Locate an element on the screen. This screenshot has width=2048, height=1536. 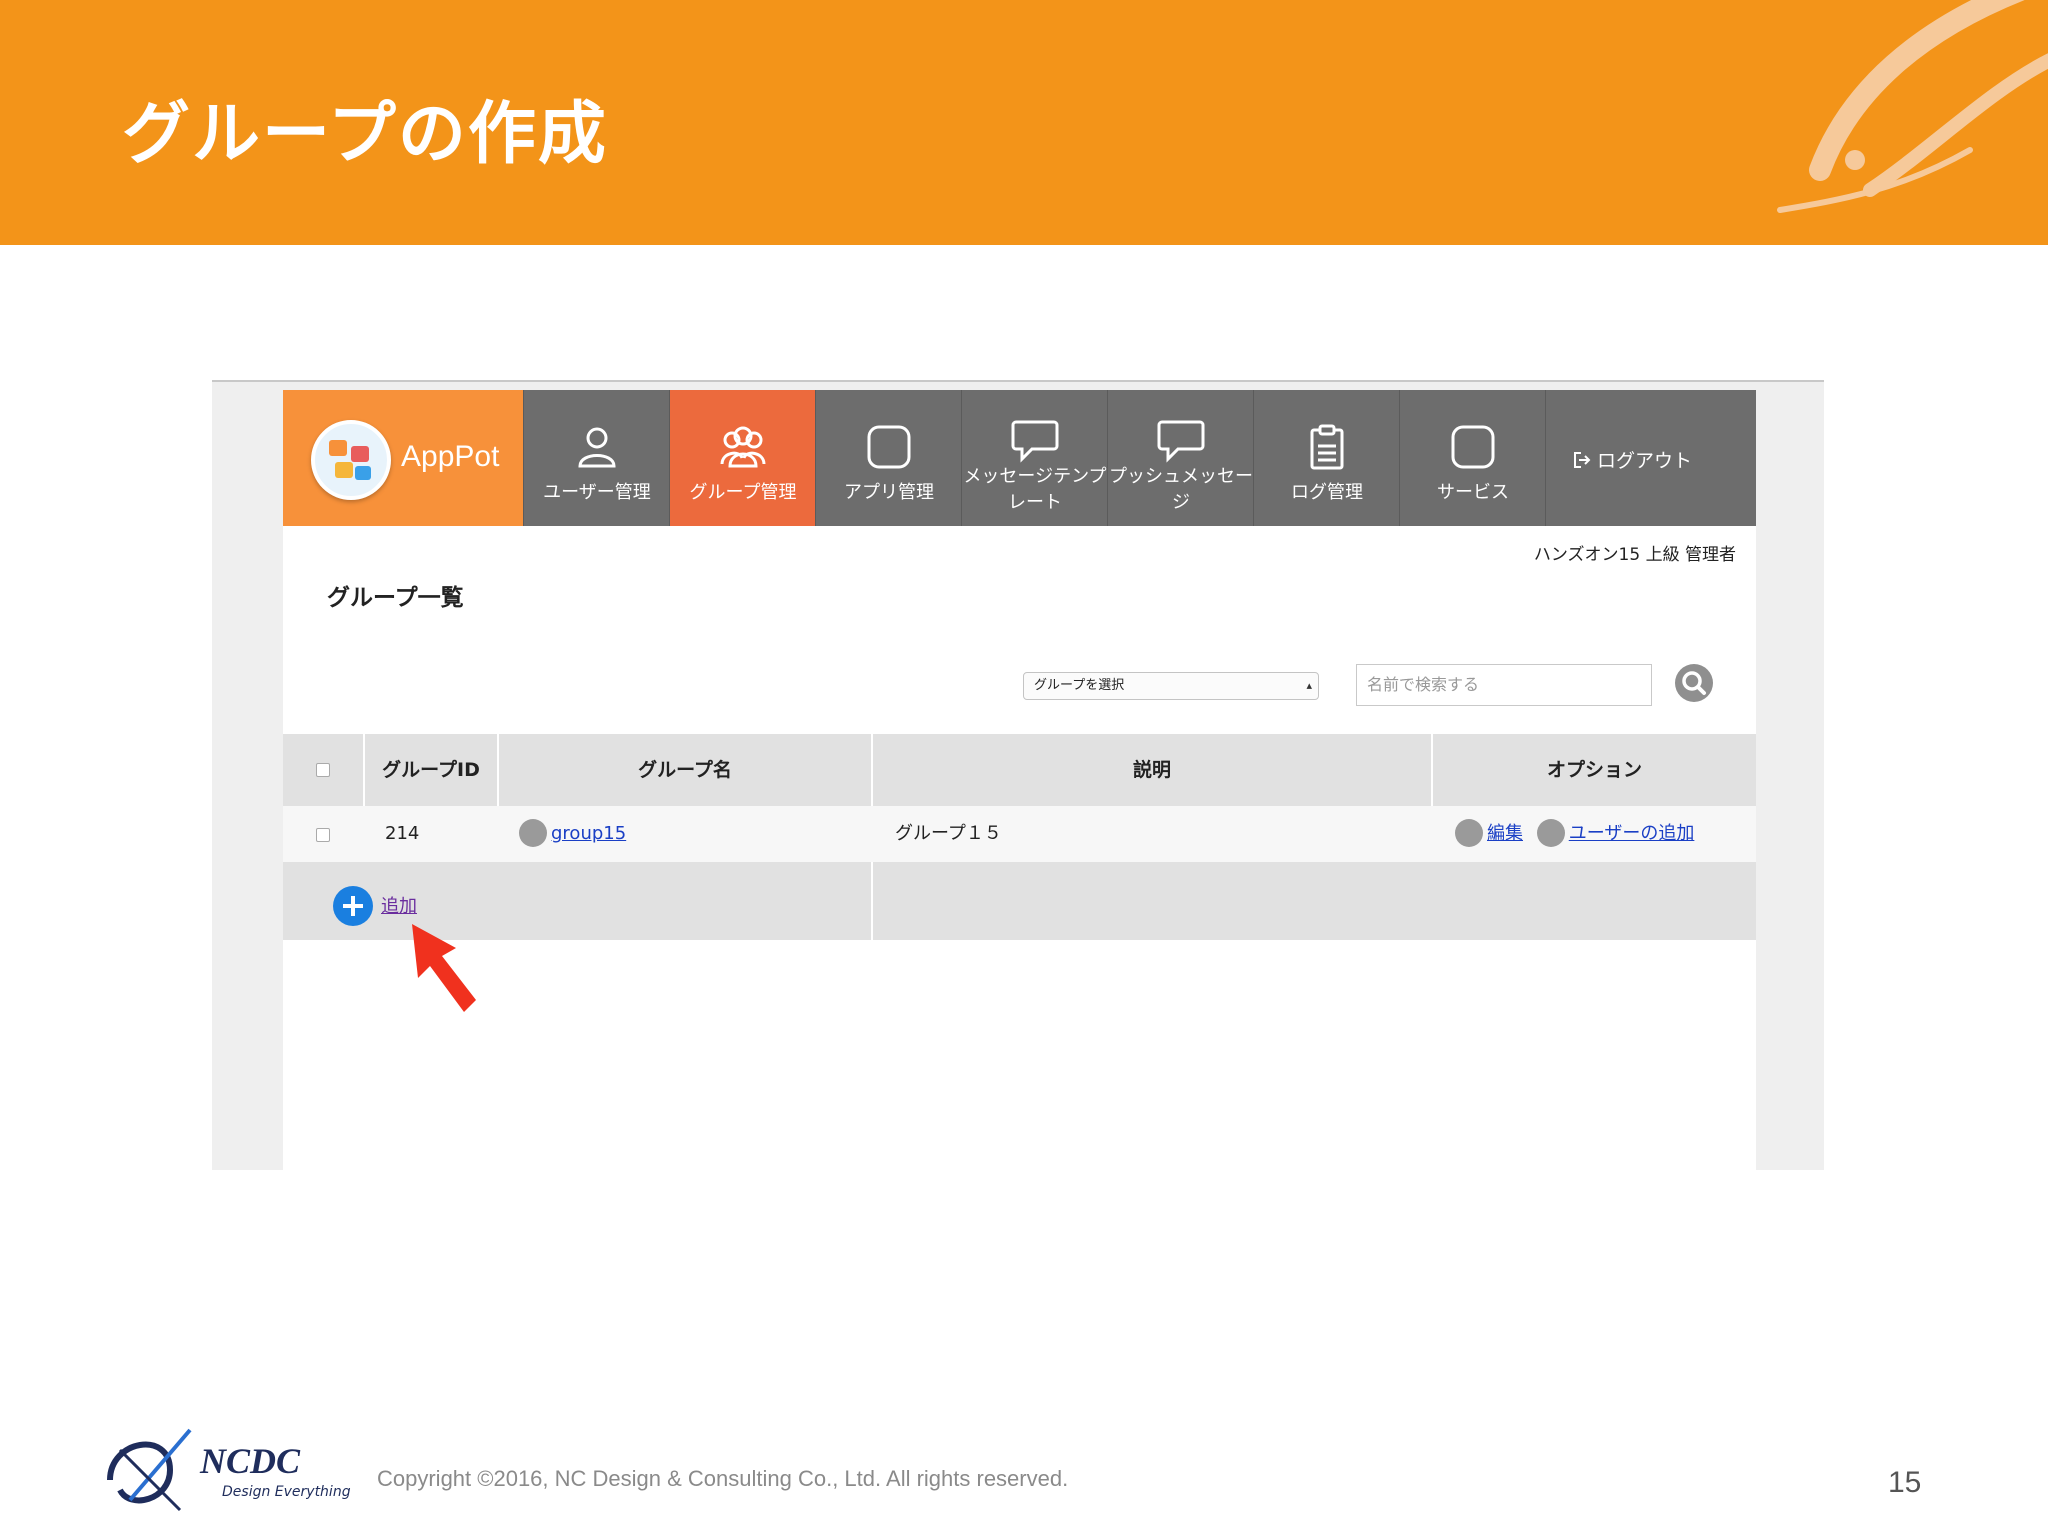
search-icon is located at coordinates (1694, 683).